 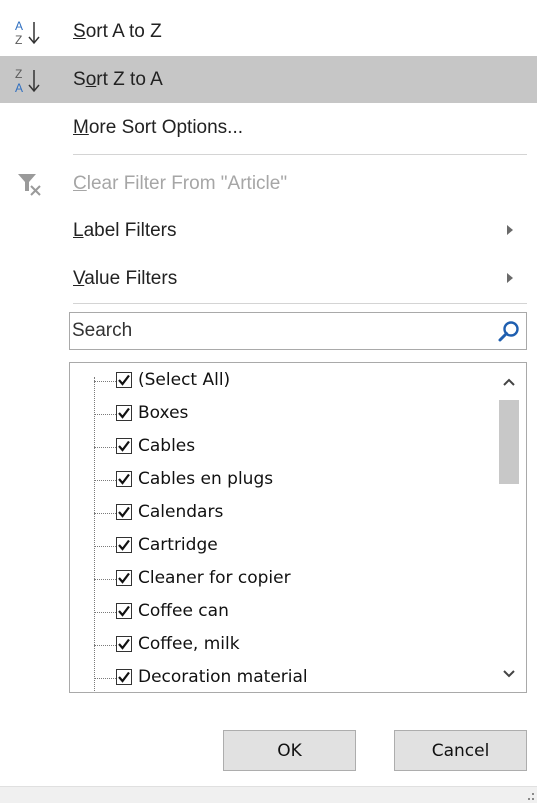 I want to click on list-item-label: (Select All), so click(x=184, y=380).